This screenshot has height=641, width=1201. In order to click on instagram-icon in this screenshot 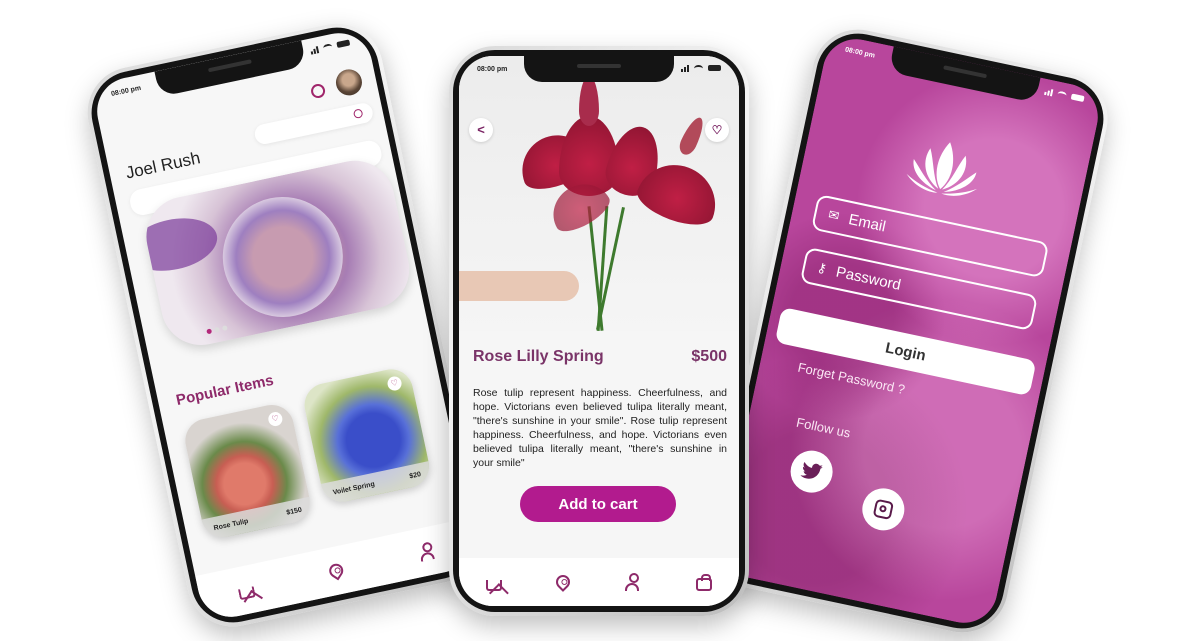, I will do `click(883, 509)`.